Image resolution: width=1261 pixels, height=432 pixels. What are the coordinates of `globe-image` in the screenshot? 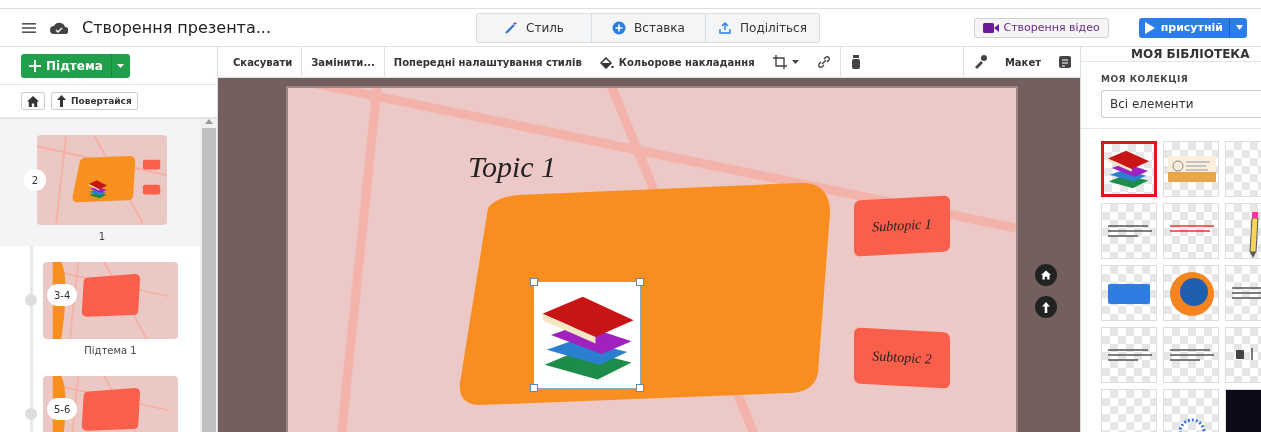 It's located at (1191, 293).